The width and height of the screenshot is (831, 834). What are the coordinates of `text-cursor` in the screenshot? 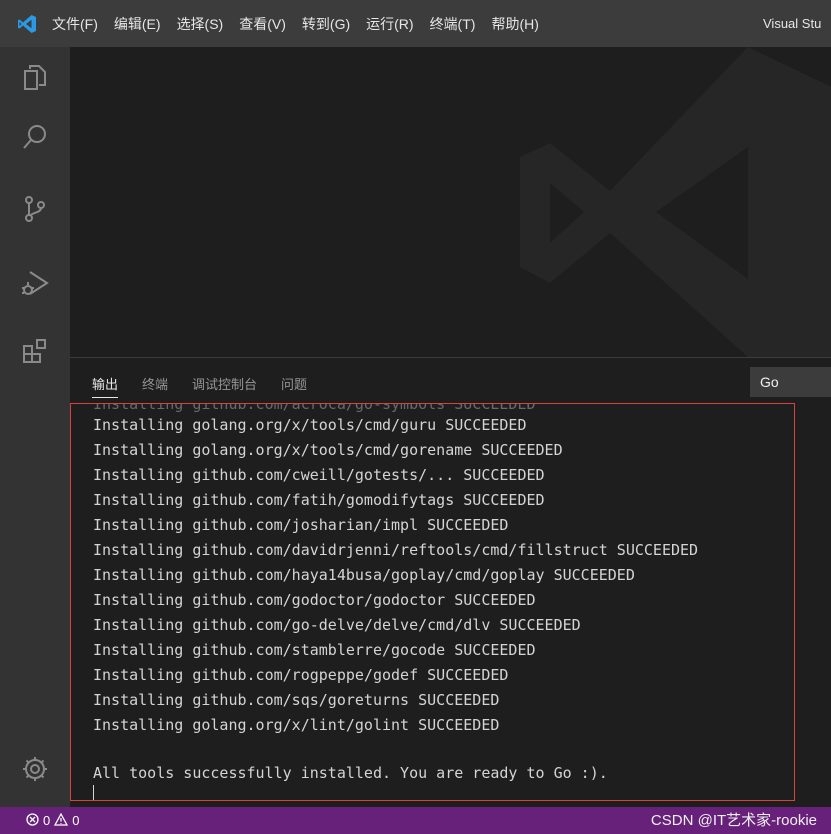 It's located at (93, 792).